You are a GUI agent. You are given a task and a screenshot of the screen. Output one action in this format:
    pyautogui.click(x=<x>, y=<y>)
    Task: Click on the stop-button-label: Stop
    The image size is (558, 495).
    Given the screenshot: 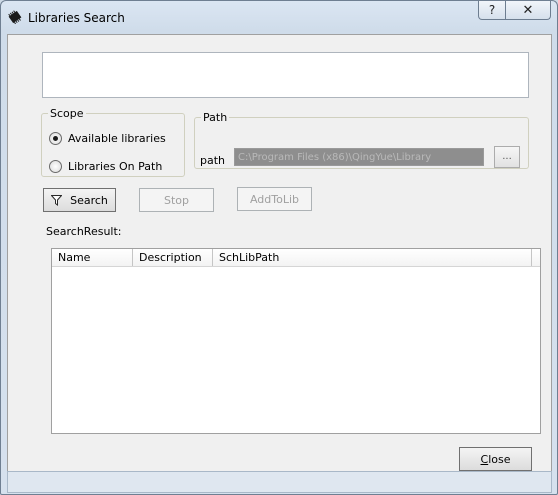 What is the action you would take?
    pyautogui.click(x=176, y=200)
    